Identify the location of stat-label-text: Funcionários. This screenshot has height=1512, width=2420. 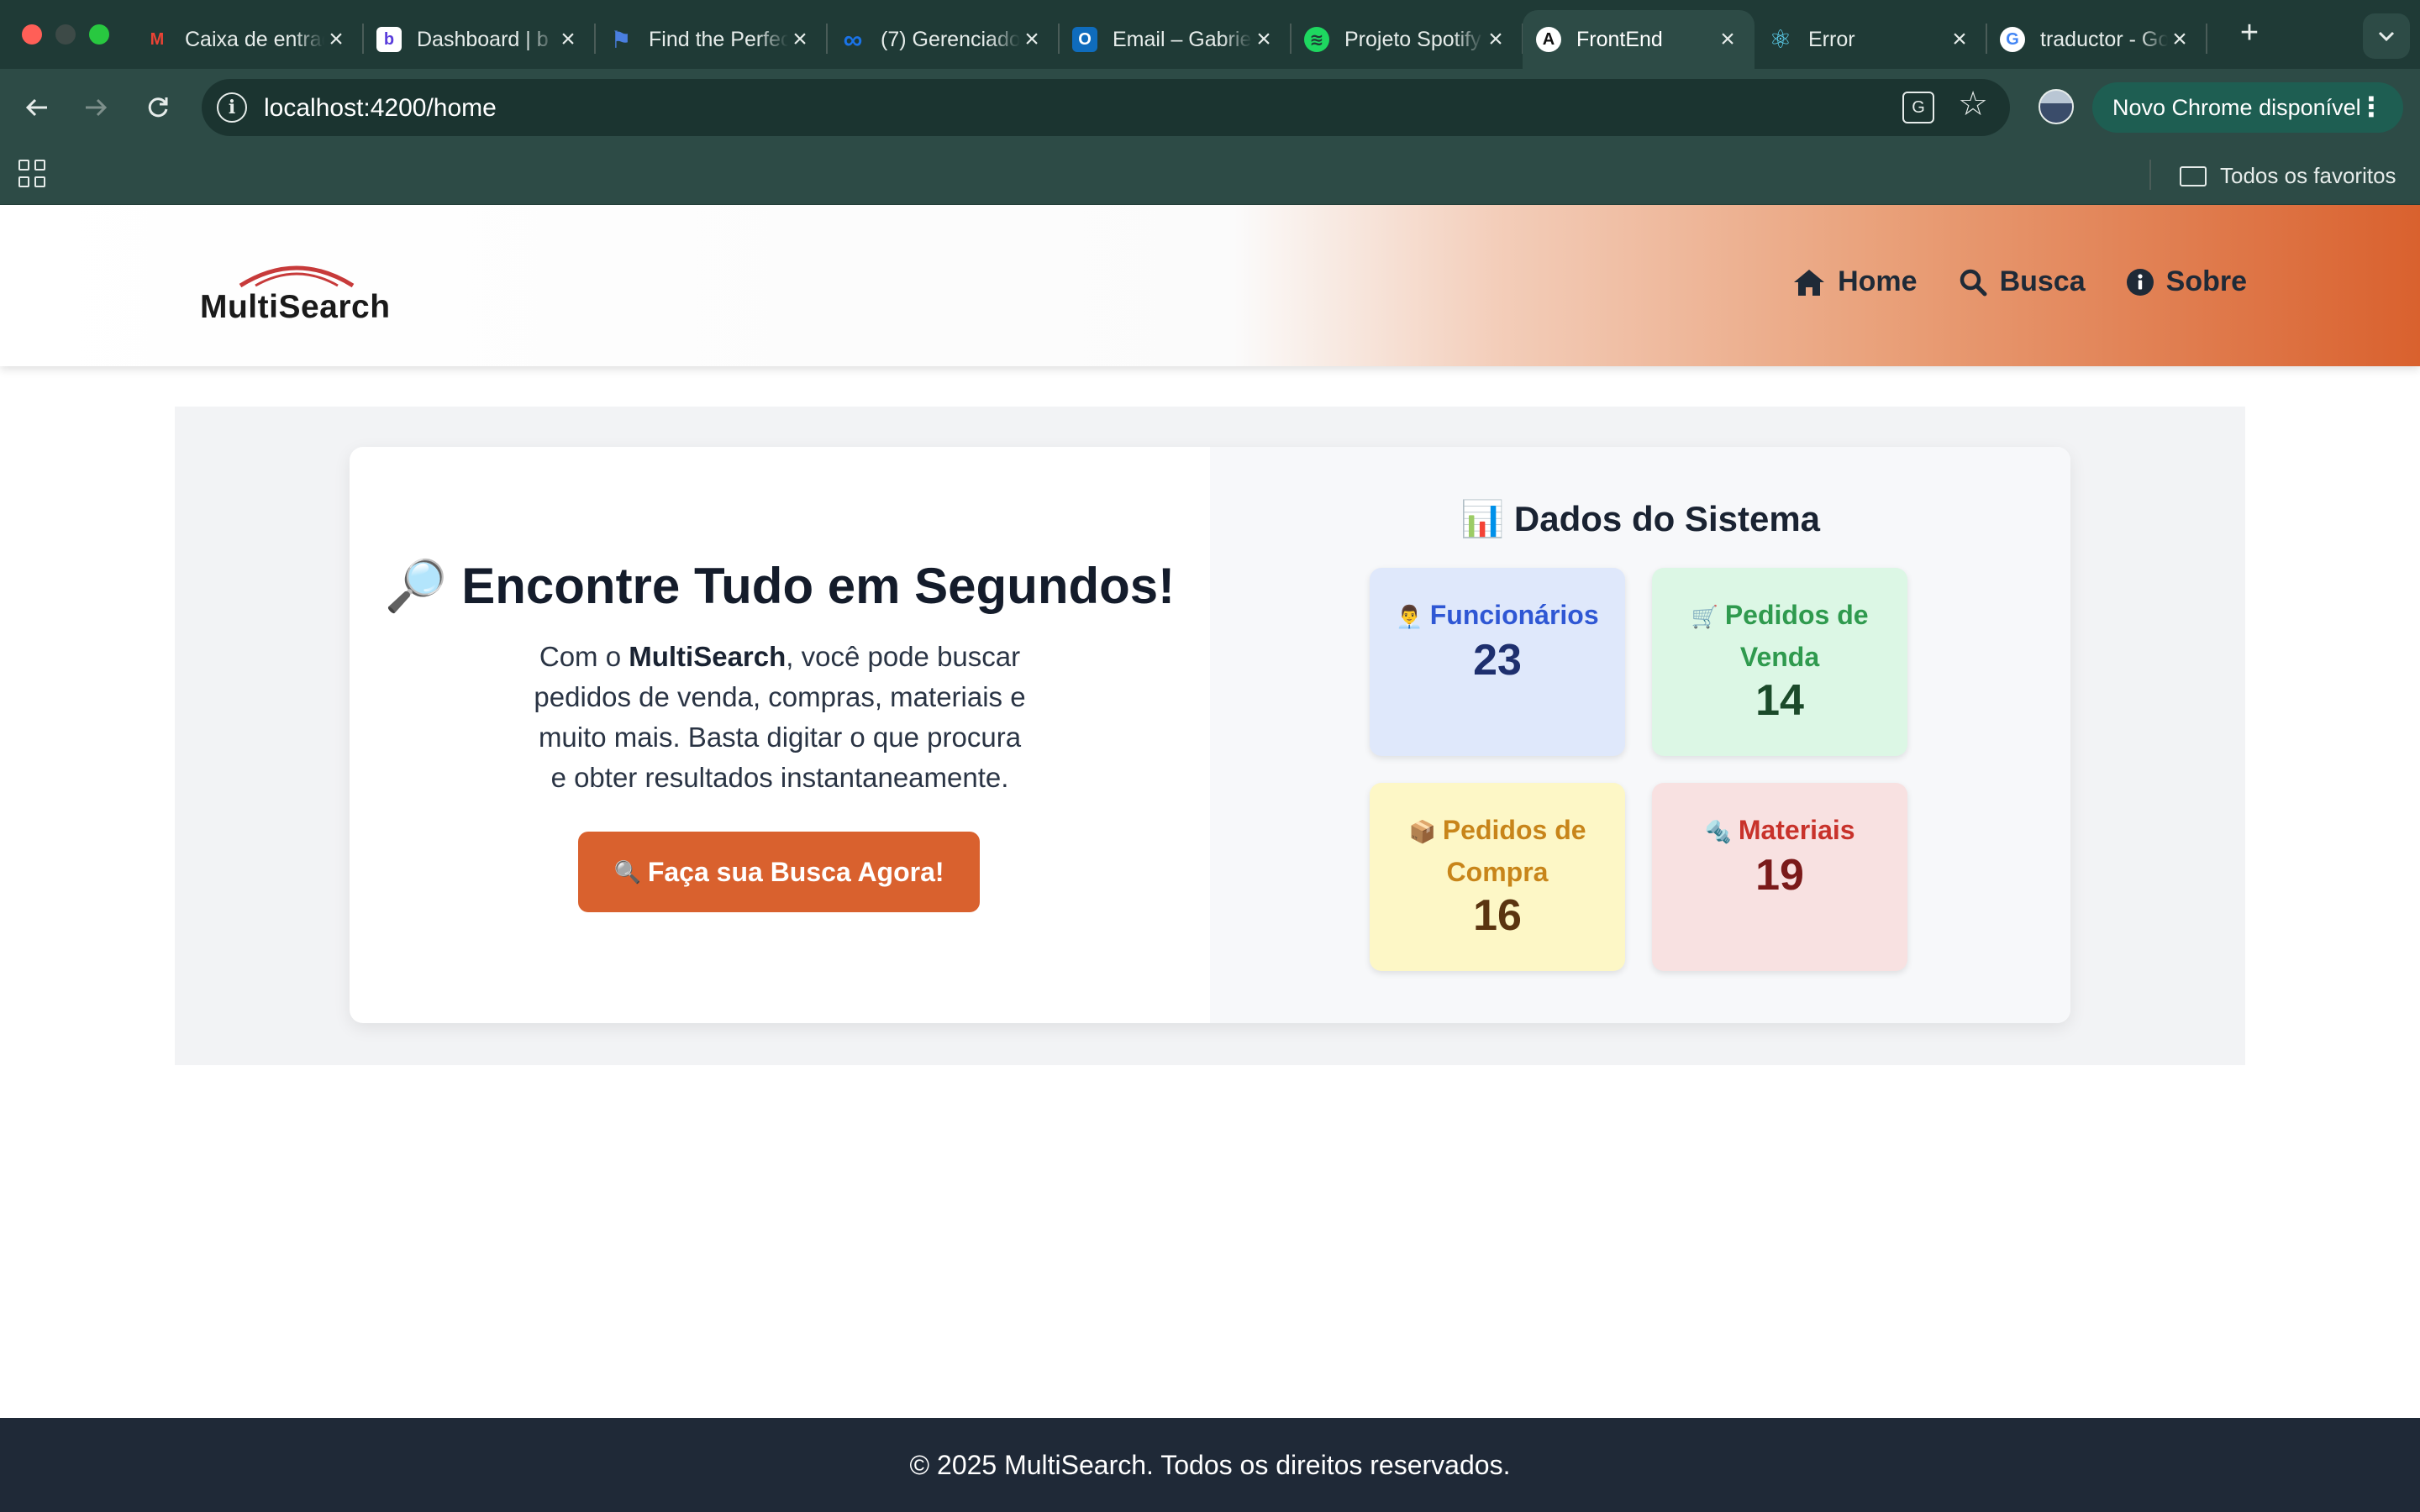
(1514, 615).